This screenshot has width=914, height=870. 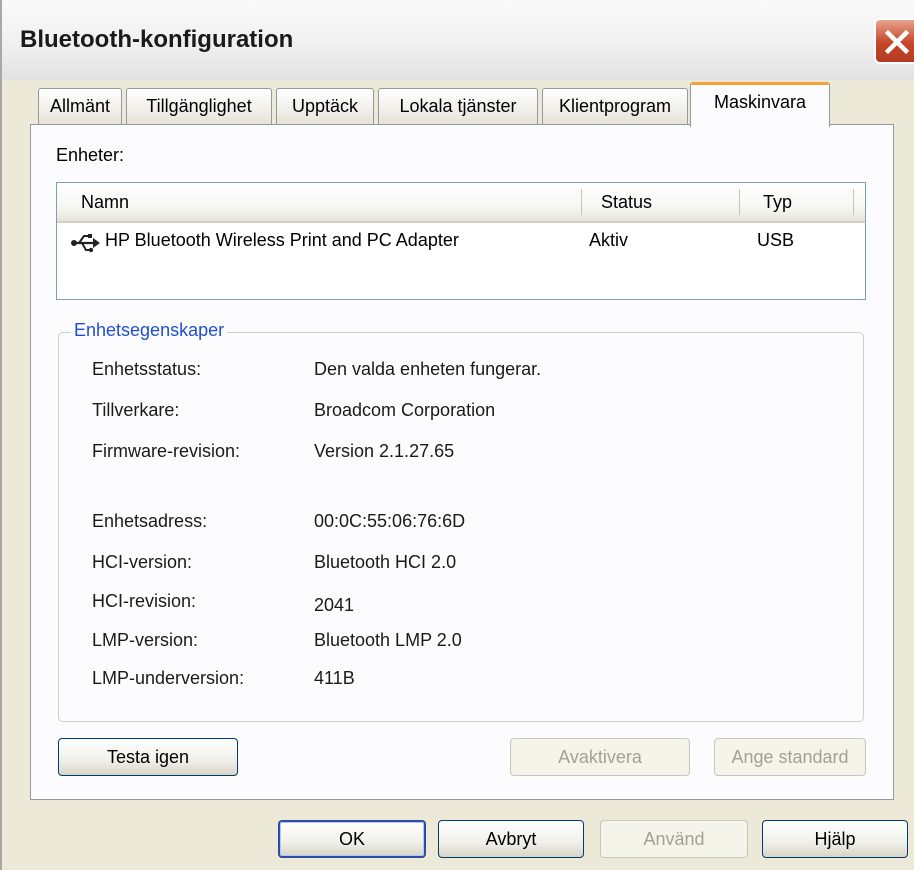 What do you see at coordinates (511, 839) in the screenshot?
I see `cancel-button: Avbryt` at bounding box center [511, 839].